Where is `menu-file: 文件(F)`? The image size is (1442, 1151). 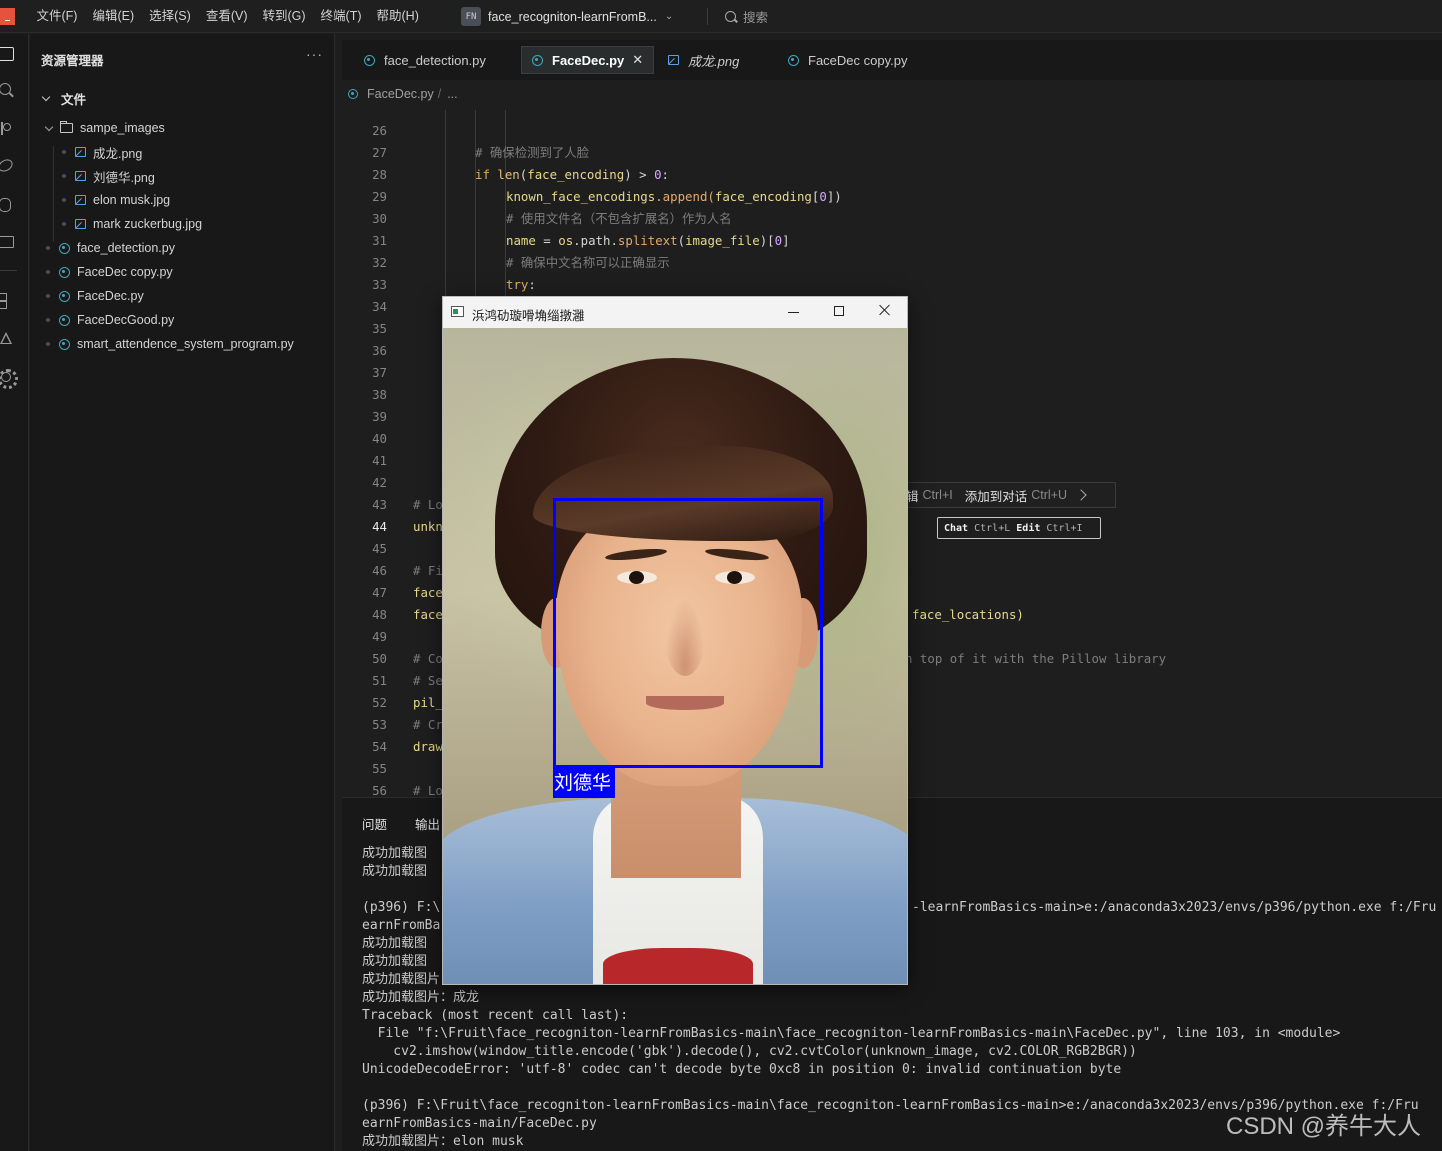
menu-file: 文件(F) is located at coordinates (57, 16).